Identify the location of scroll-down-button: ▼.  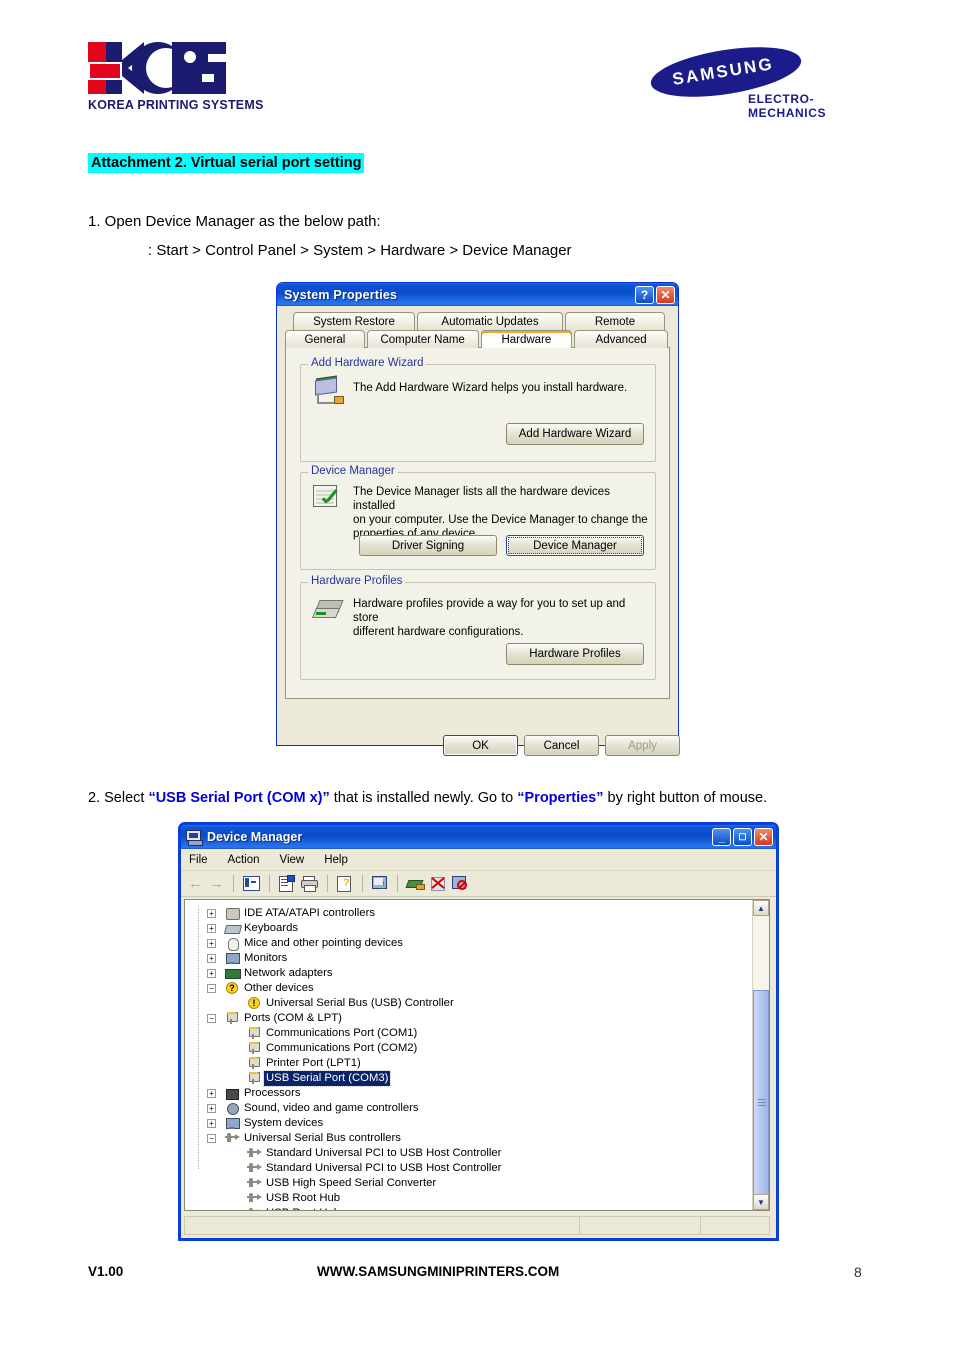
(761, 1202).